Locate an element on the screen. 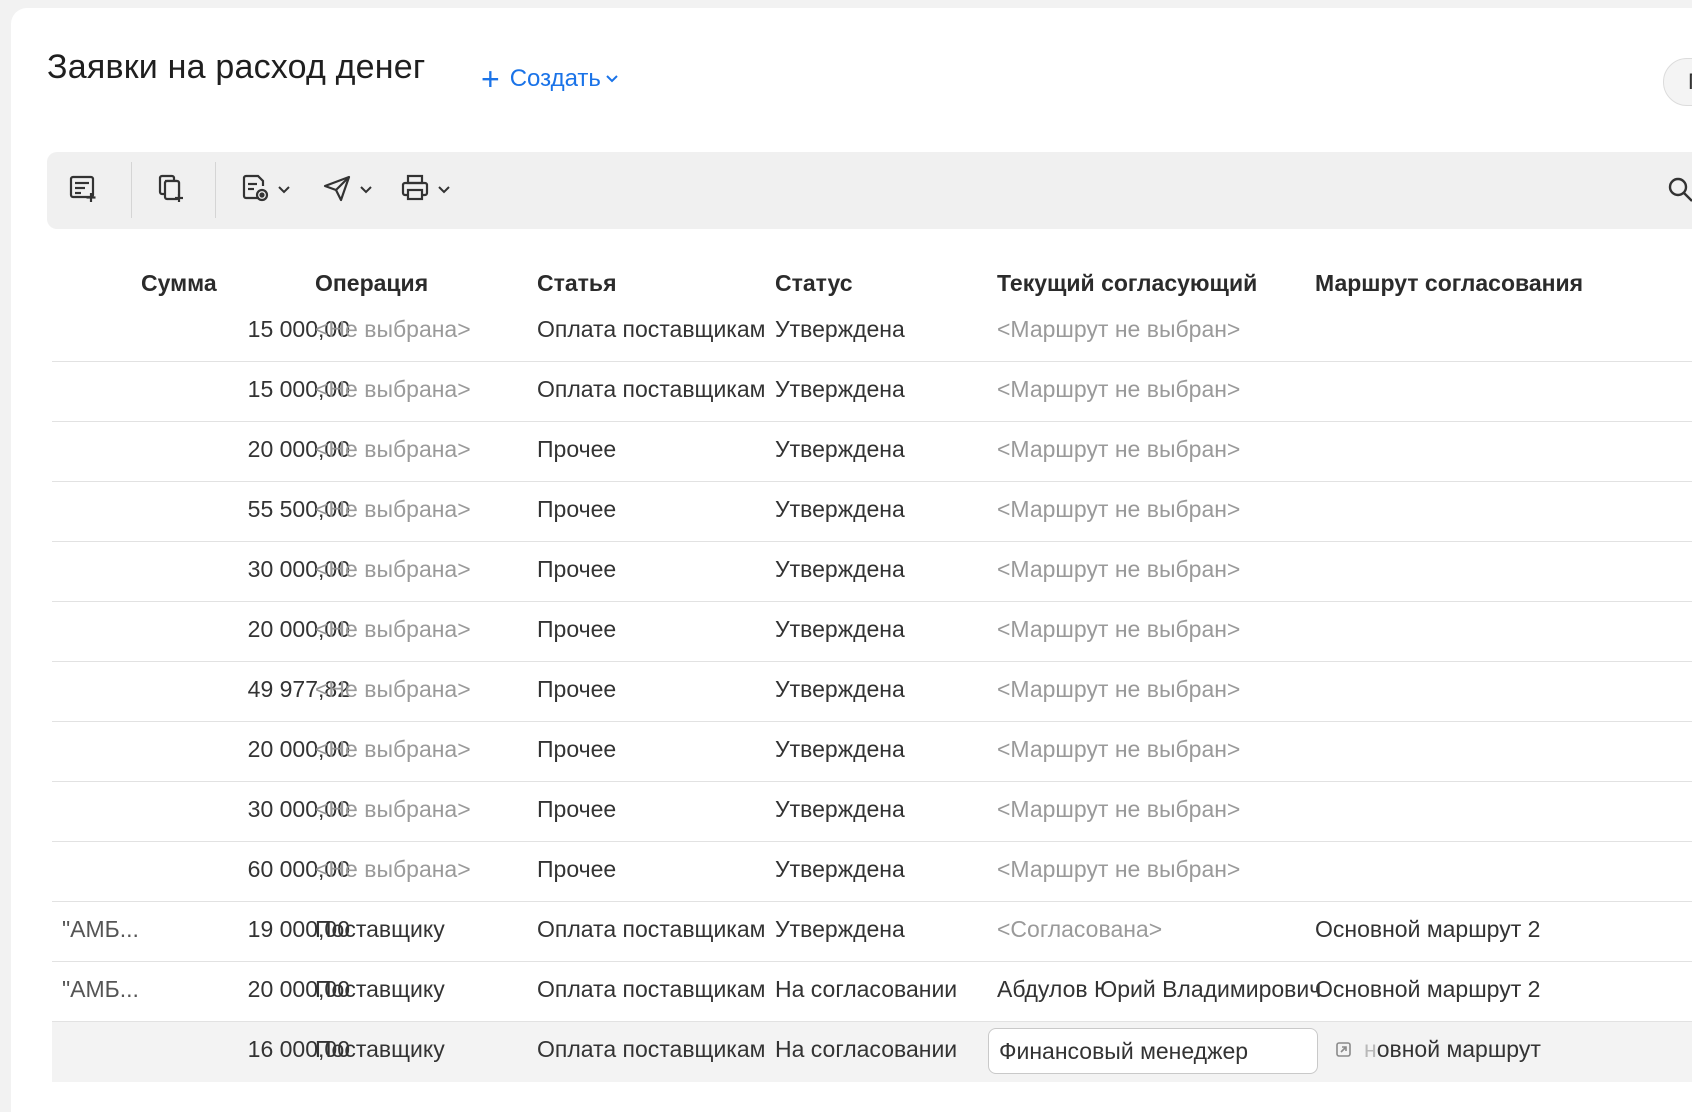  cell-route: новной маршрут is located at coordinates (1452, 1049).